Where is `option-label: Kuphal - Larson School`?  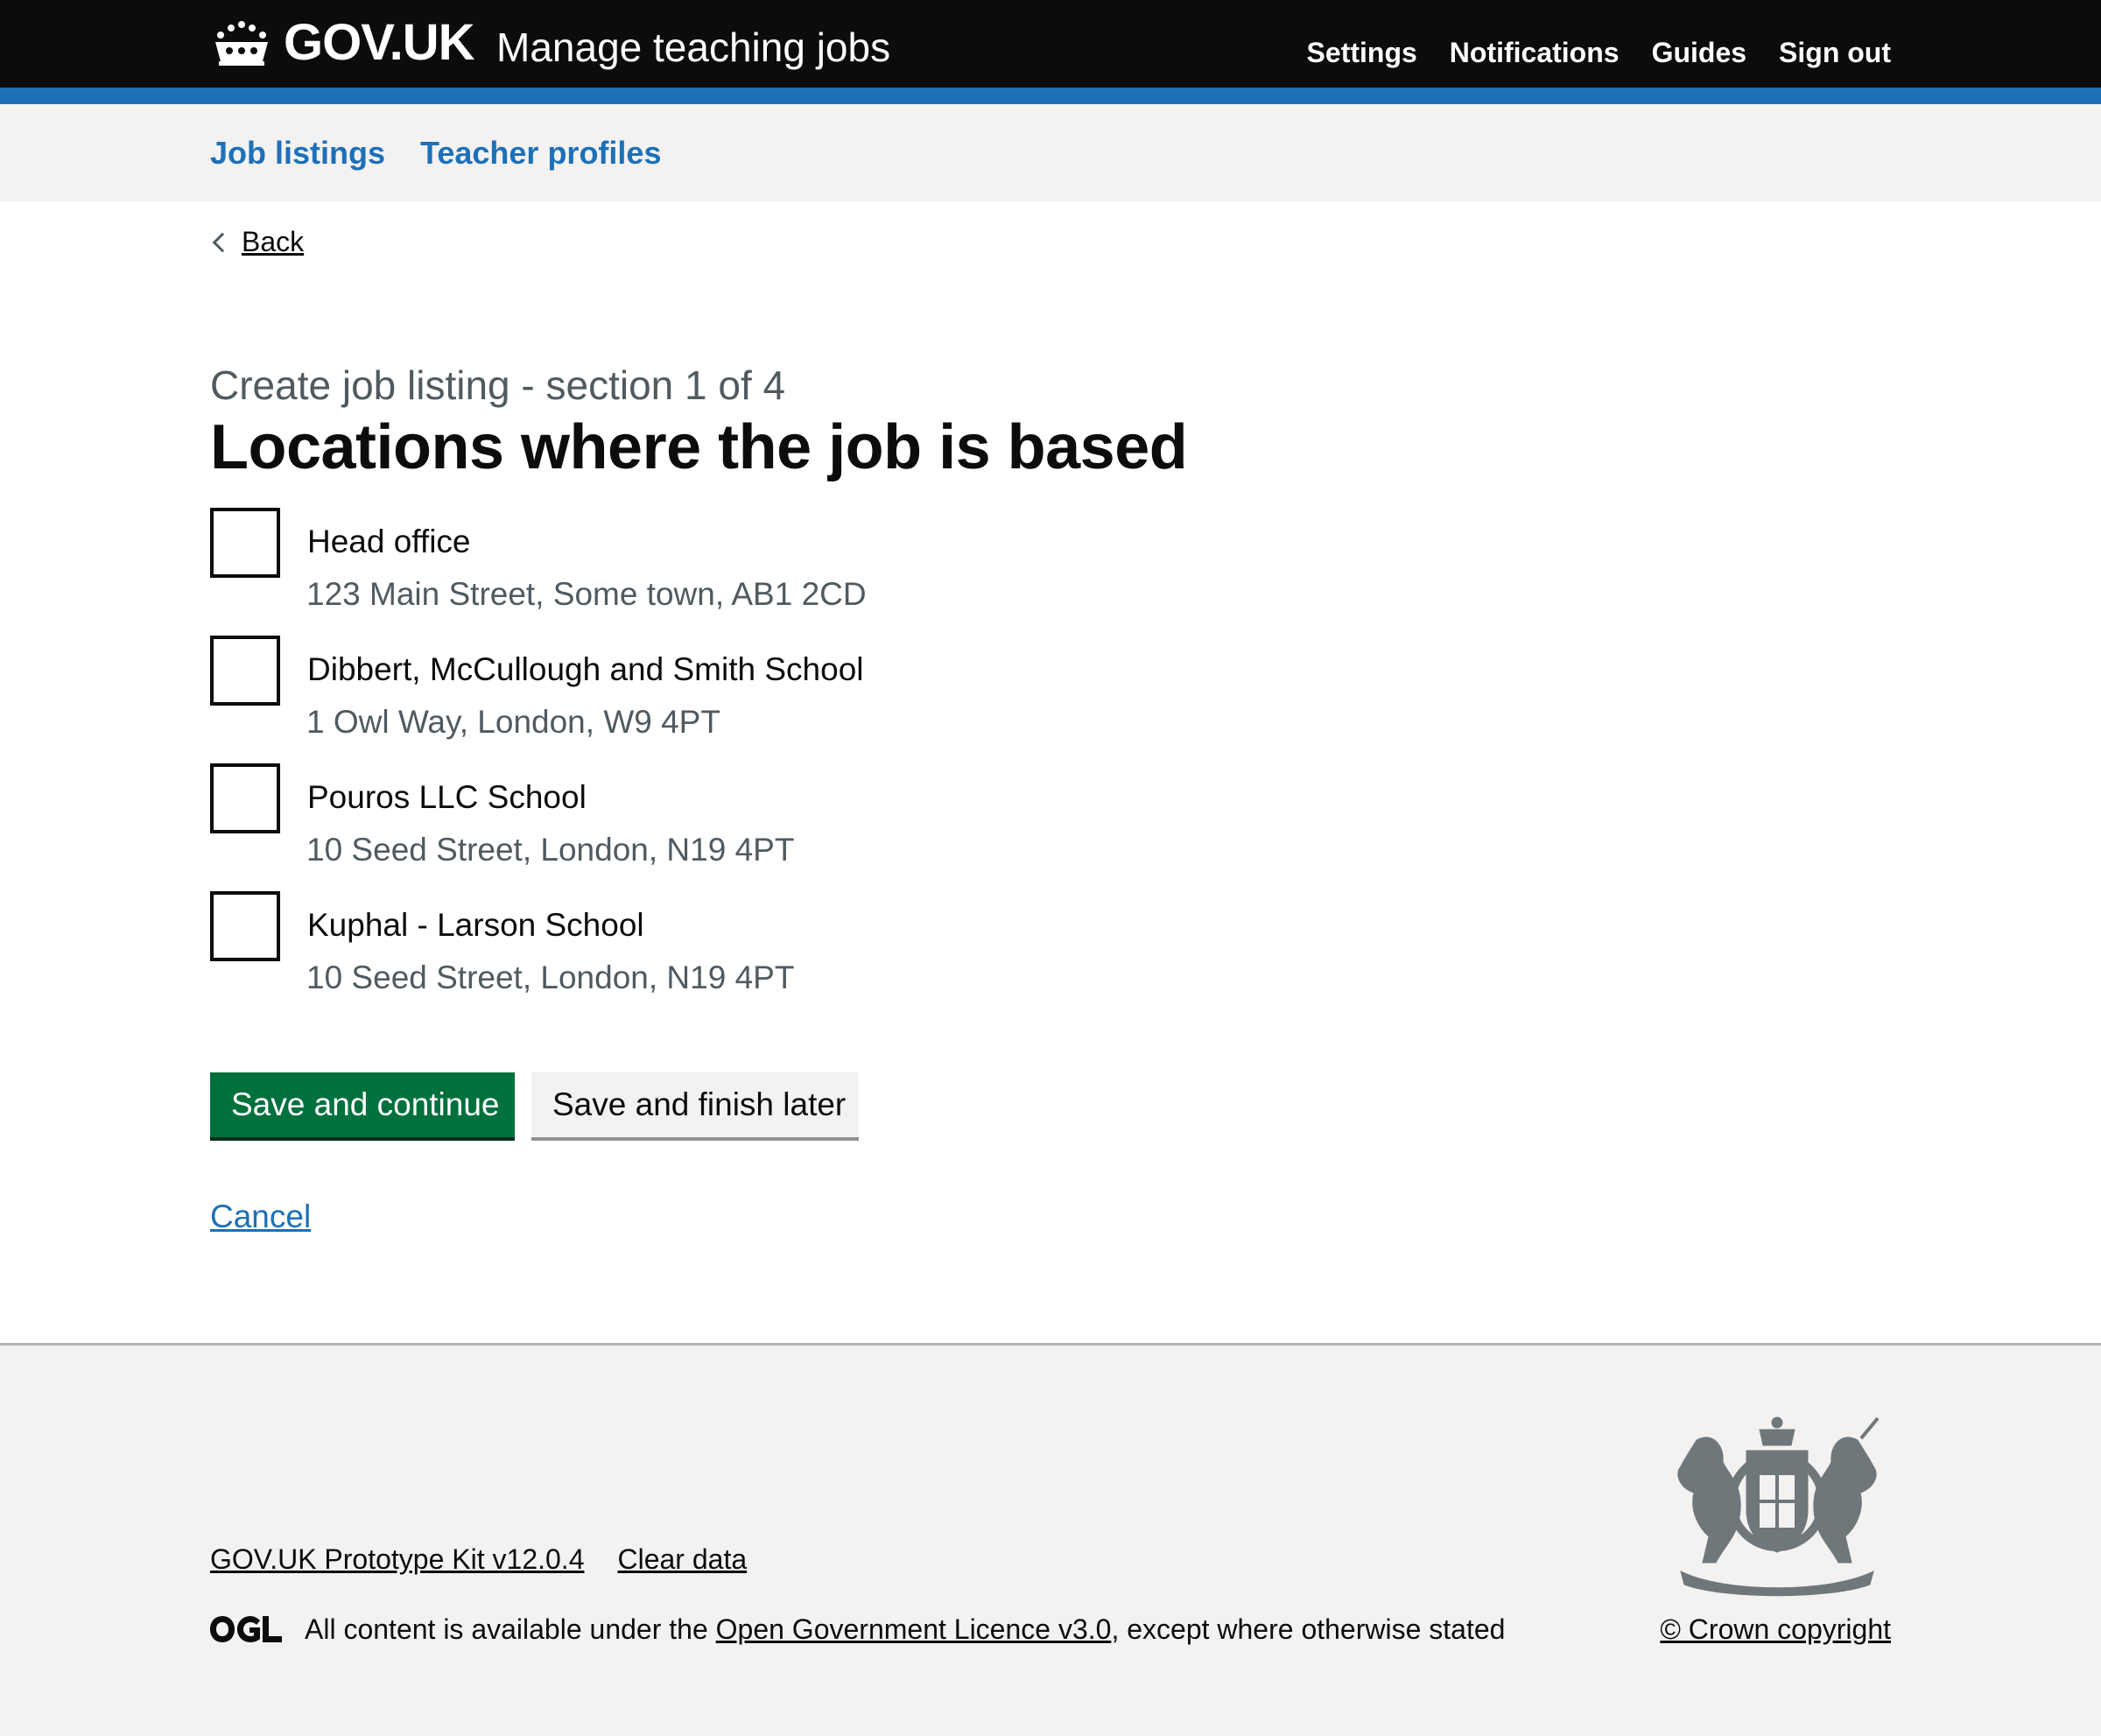
option-label: Kuphal - Larson School is located at coordinates (475, 925).